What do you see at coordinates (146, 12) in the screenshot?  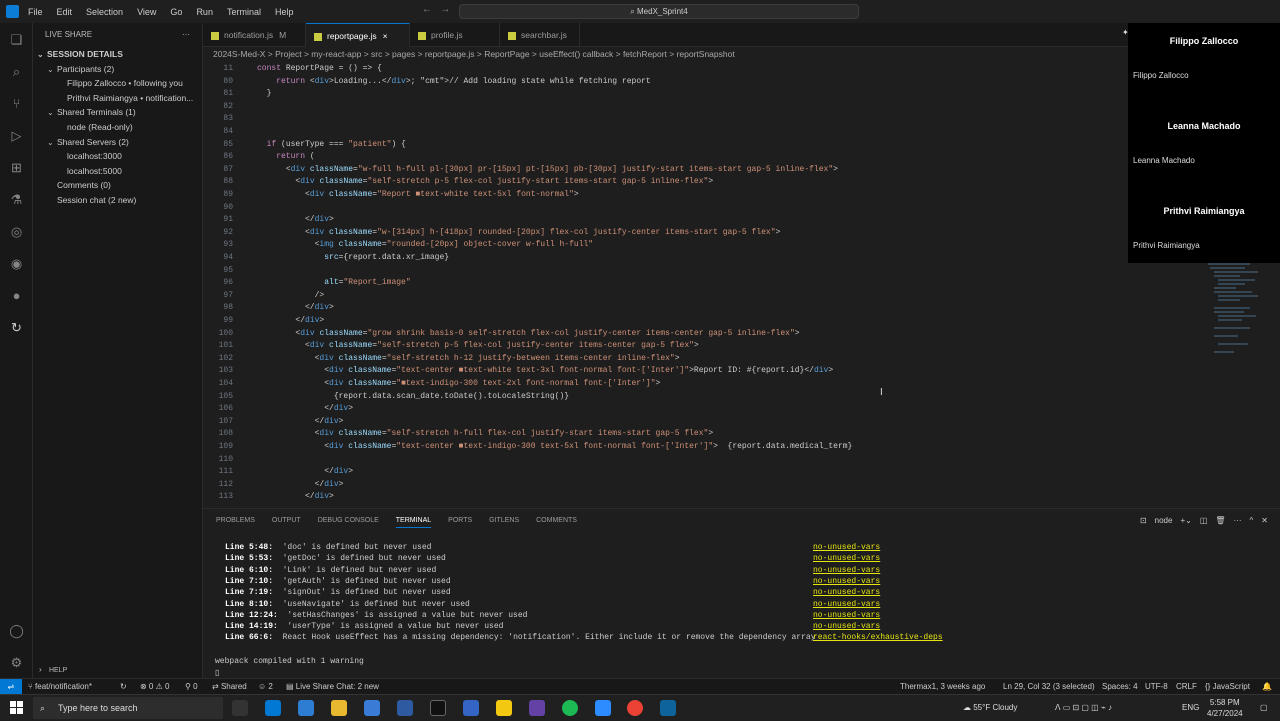 I see `menu-view: View` at bounding box center [146, 12].